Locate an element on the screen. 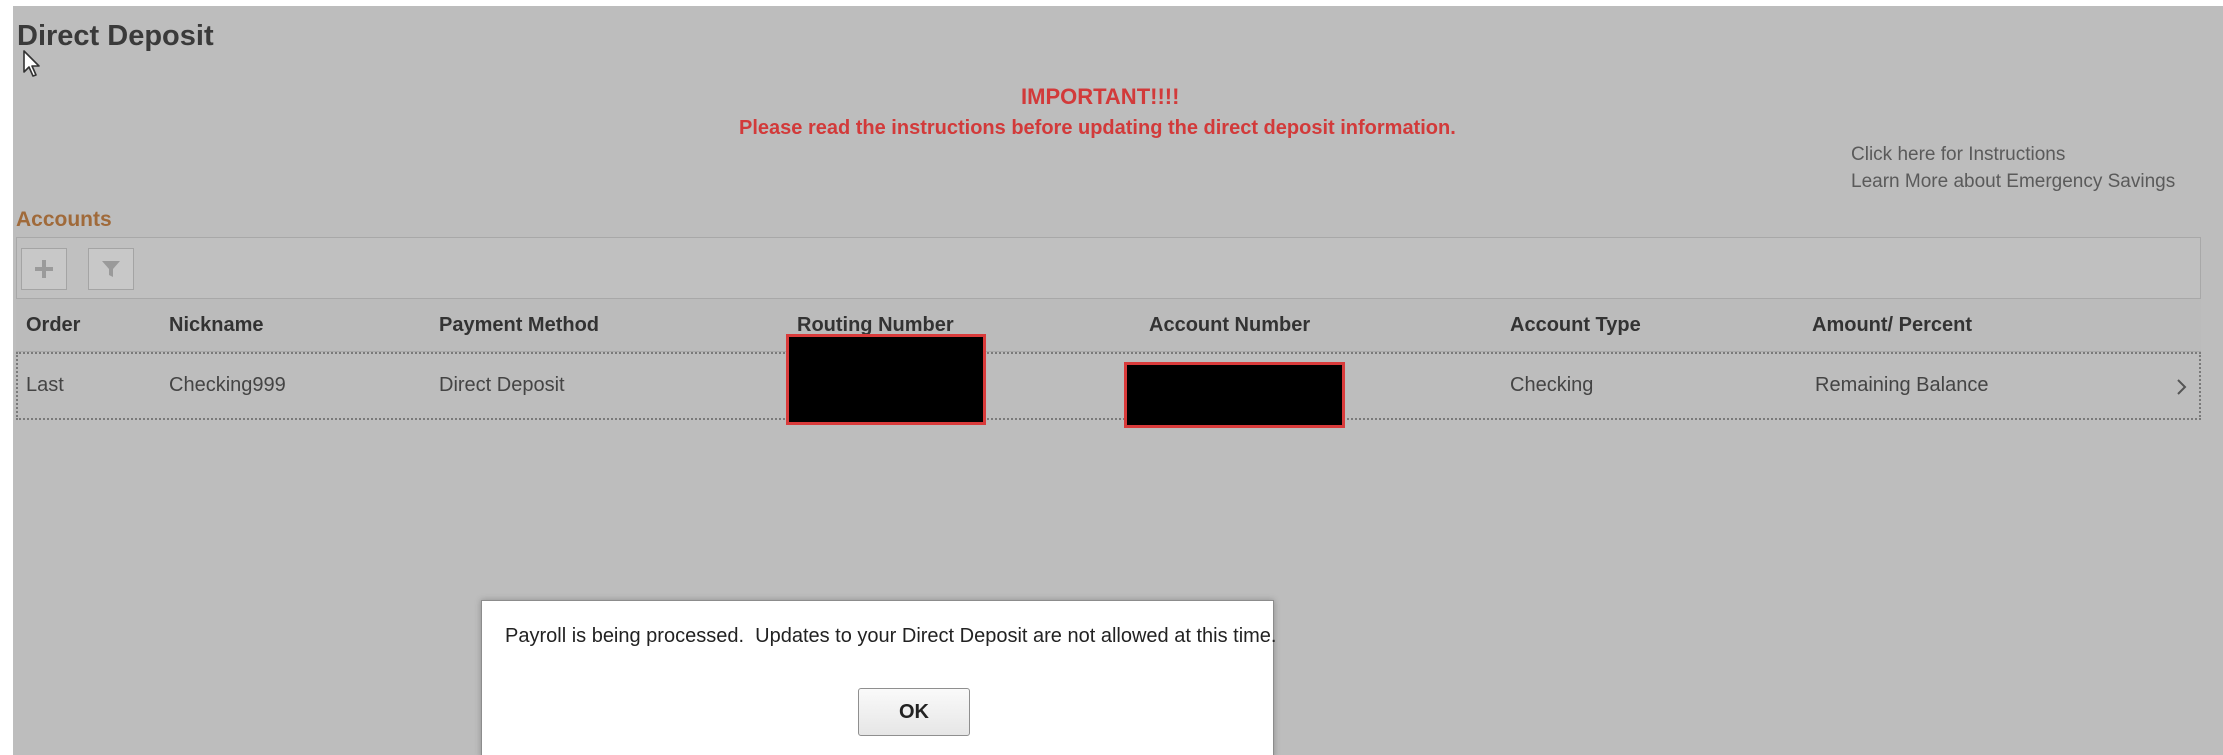 Image resolution: width=2223 pixels, height=755 pixels. cell-amount-percent: Remaining Balance is located at coordinates (1902, 385).